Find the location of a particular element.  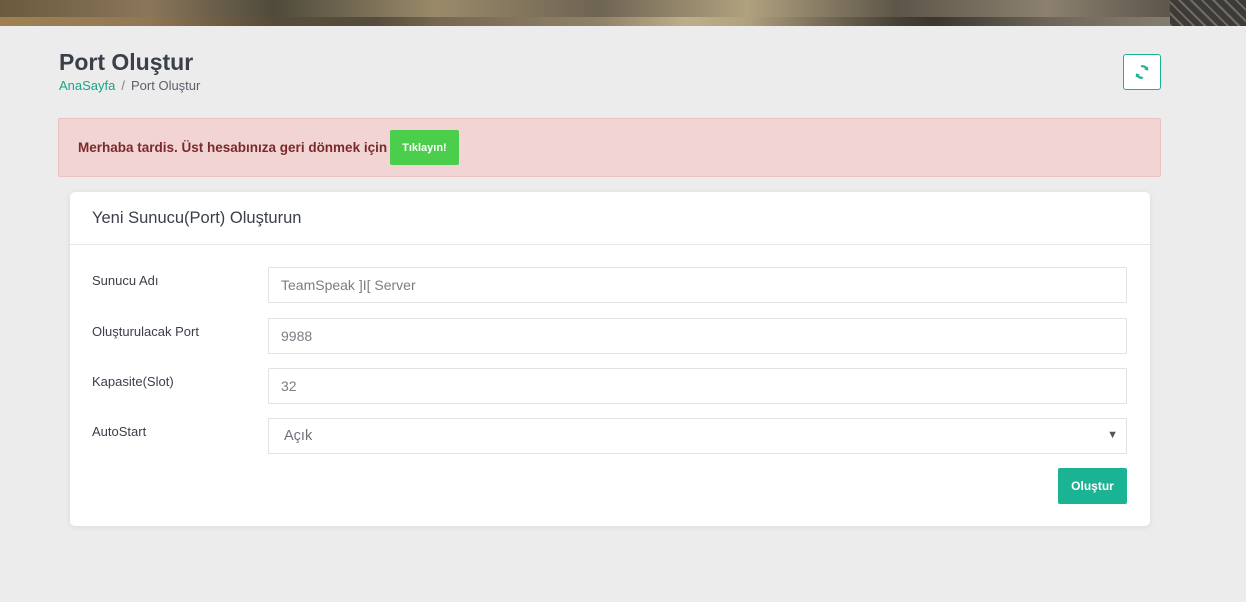

breadcrumb: AnaSayfa / Port Oluştur is located at coordinates (129, 85).